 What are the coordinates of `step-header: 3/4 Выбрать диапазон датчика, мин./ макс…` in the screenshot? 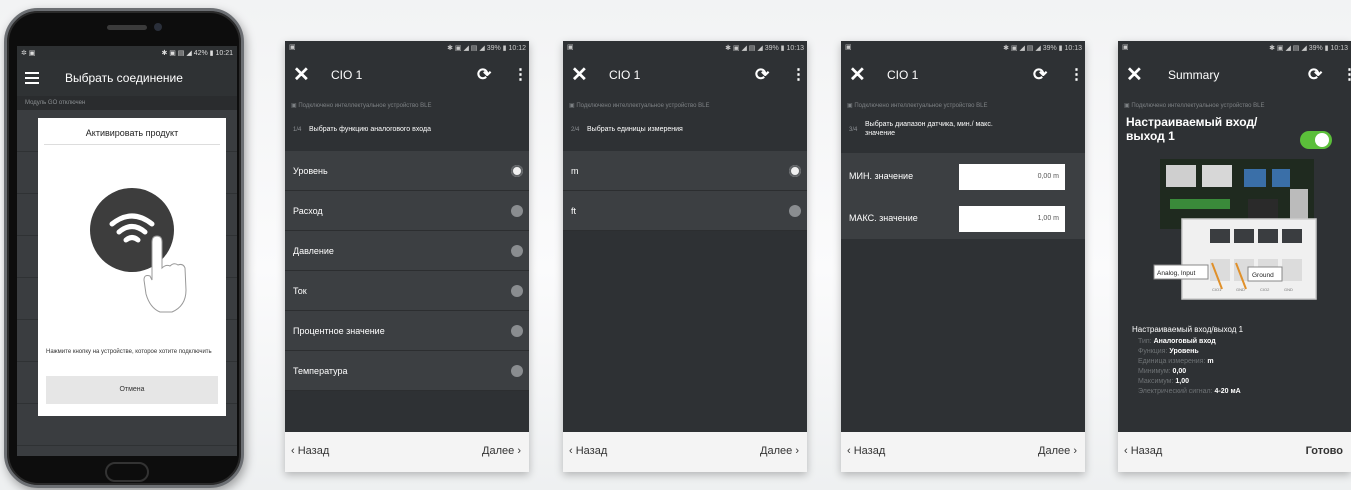 It's located at (963, 133).